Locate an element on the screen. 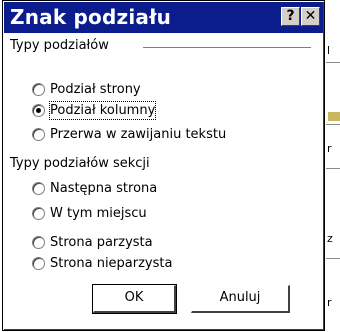 The image size is (340, 332). radio-label: W tym miejscu is located at coordinates (98, 213).